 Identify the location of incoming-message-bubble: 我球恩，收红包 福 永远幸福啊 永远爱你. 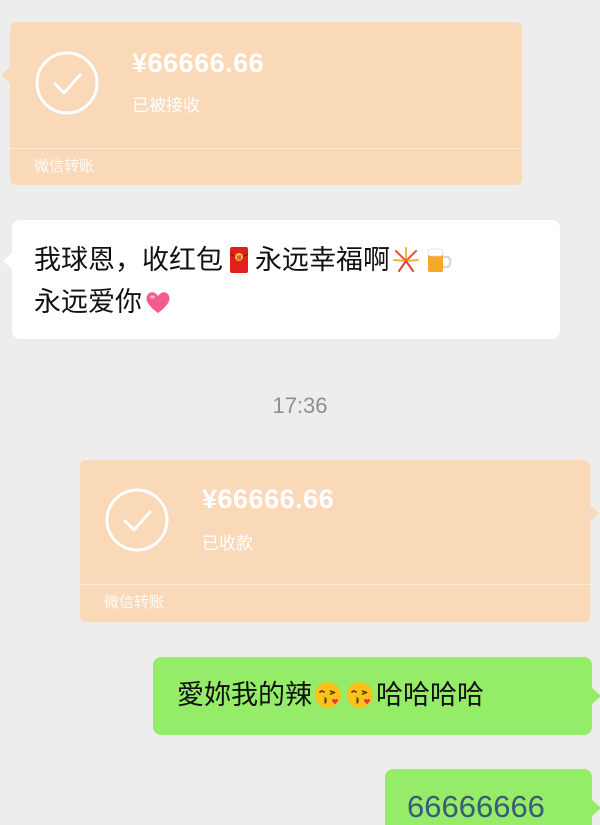
(281, 279).